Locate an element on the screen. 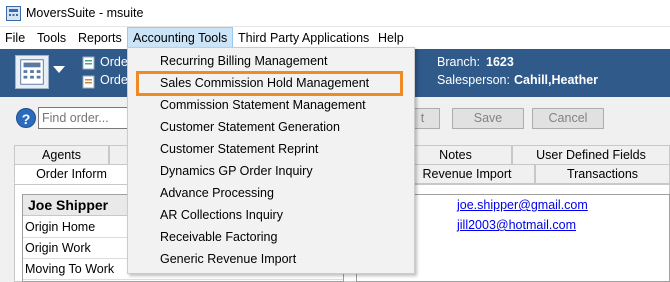 This screenshot has height=282, width=670. tab-revenue-import: Revenue Import is located at coordinates (467, 174).